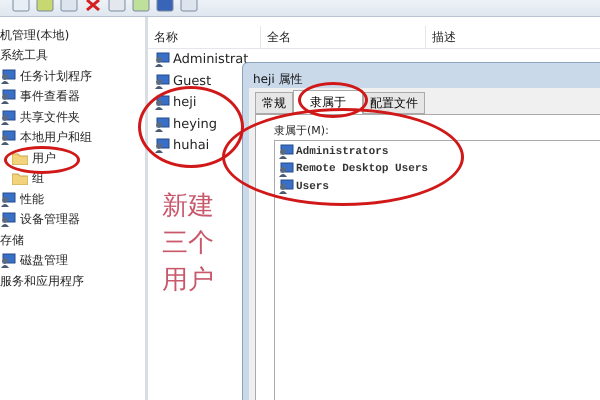 The image size is (600, 400). I want to click on group-item: Users, so click(313, 186).